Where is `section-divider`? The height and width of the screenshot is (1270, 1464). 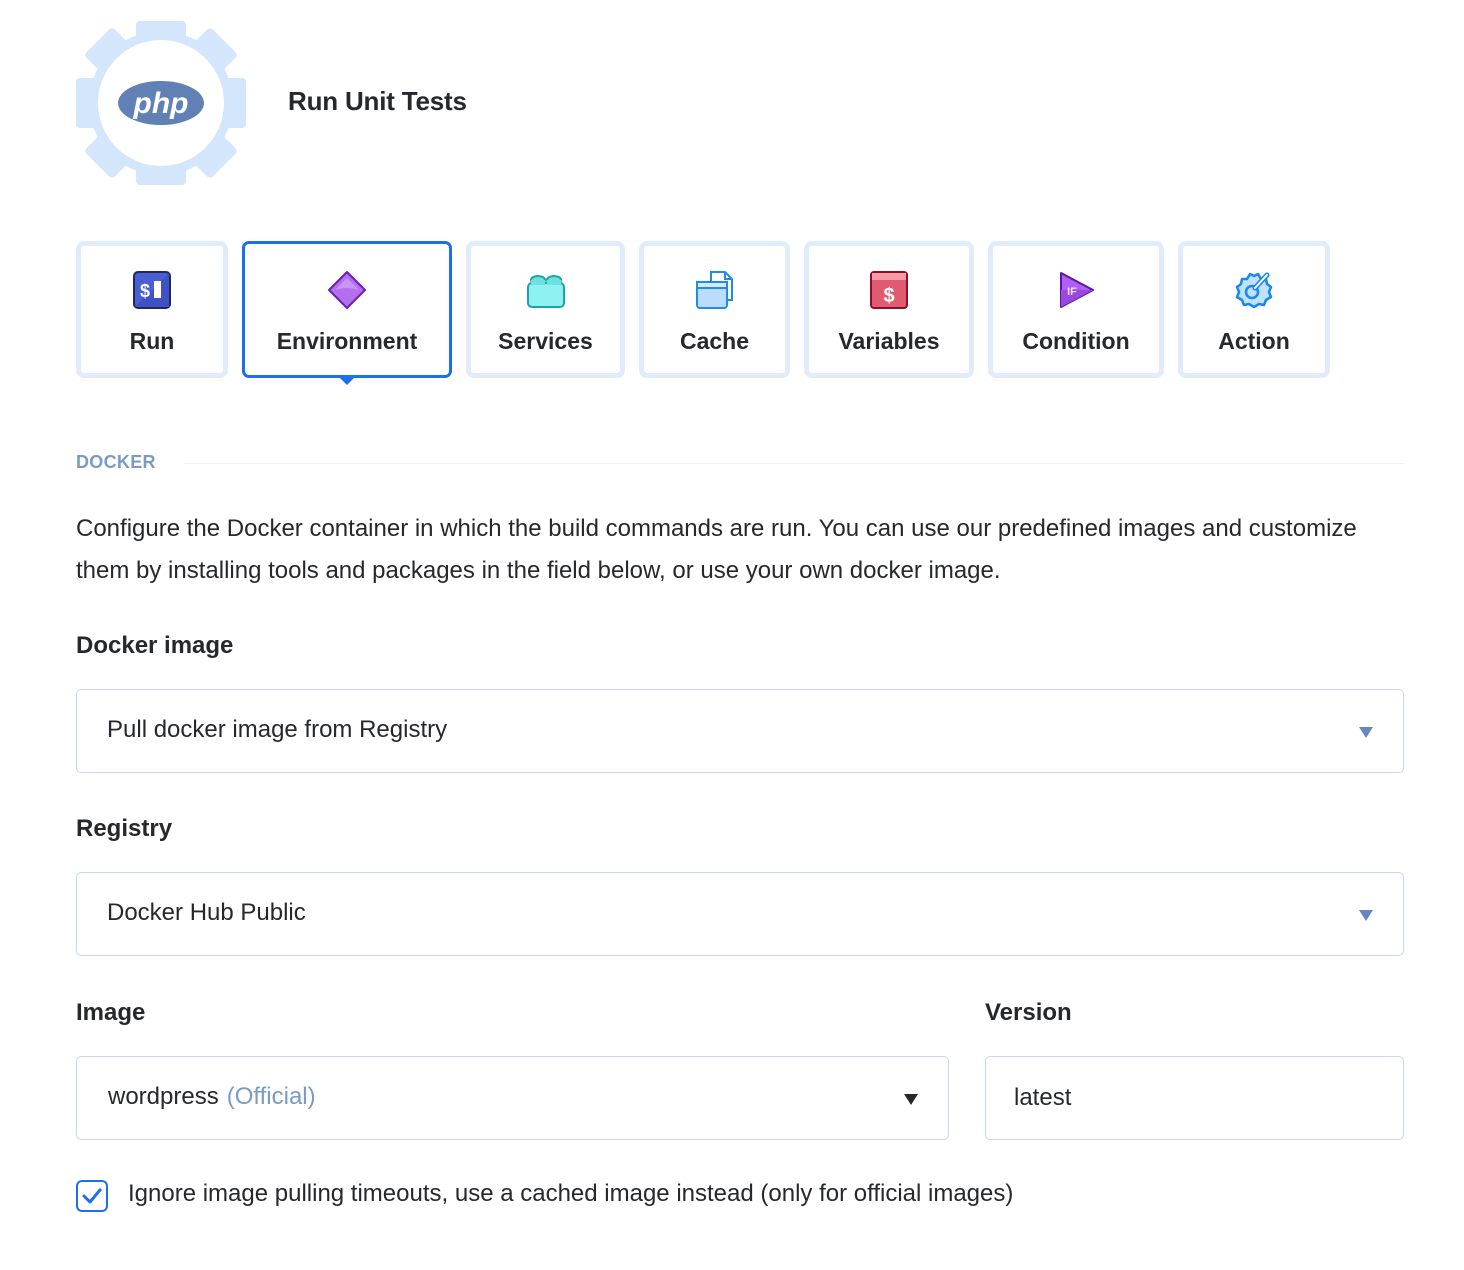
section-divider is located at coordinates (794, 463).